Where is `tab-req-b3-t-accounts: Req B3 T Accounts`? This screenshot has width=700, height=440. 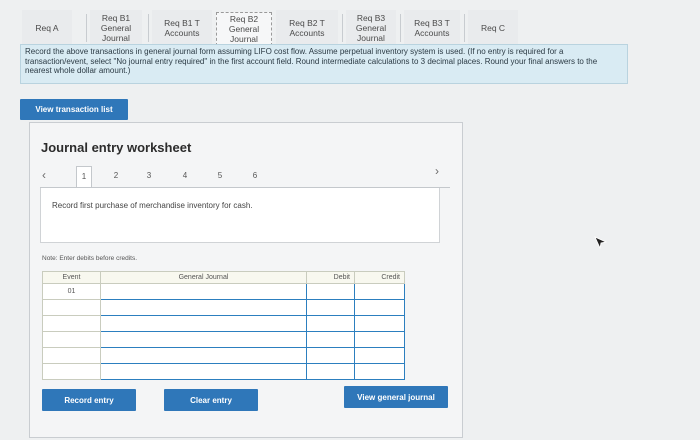 tab-req-b3-t-accounts: Req B3 T Accounts is located at coordinates (432, 28).